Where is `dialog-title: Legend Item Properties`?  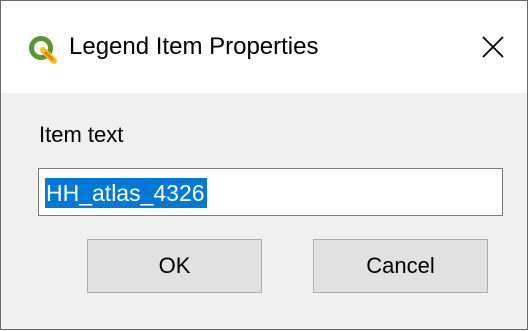
dialog-title: Legend Item Properties is located at coordinates (194, 46).